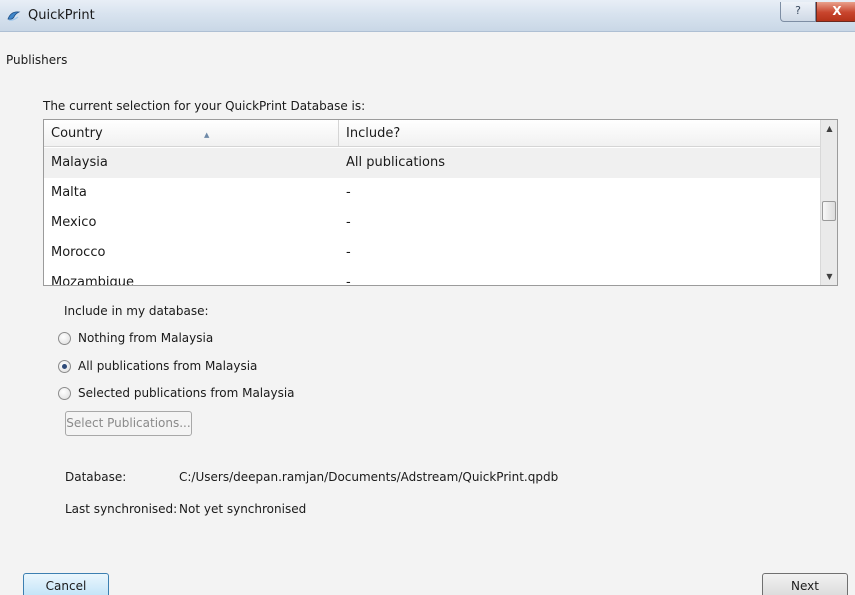  I want to click on close-button: X, so click(835, 12).